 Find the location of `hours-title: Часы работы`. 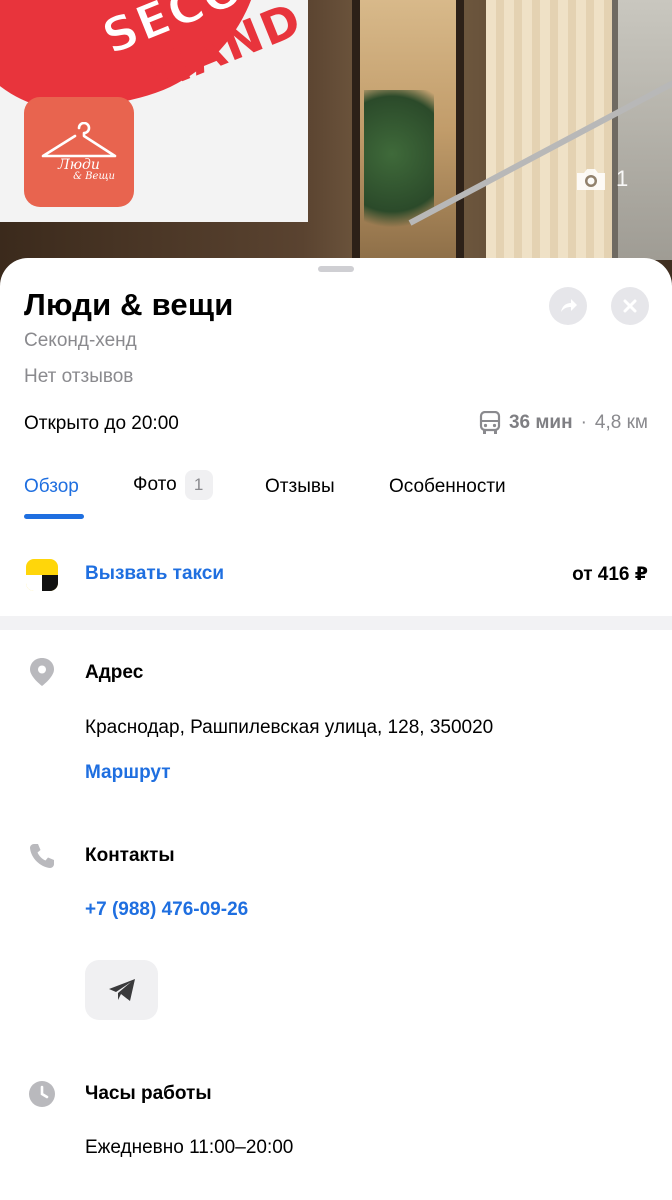

hours-title: Часы работы is located at coordinates (148, 1093).